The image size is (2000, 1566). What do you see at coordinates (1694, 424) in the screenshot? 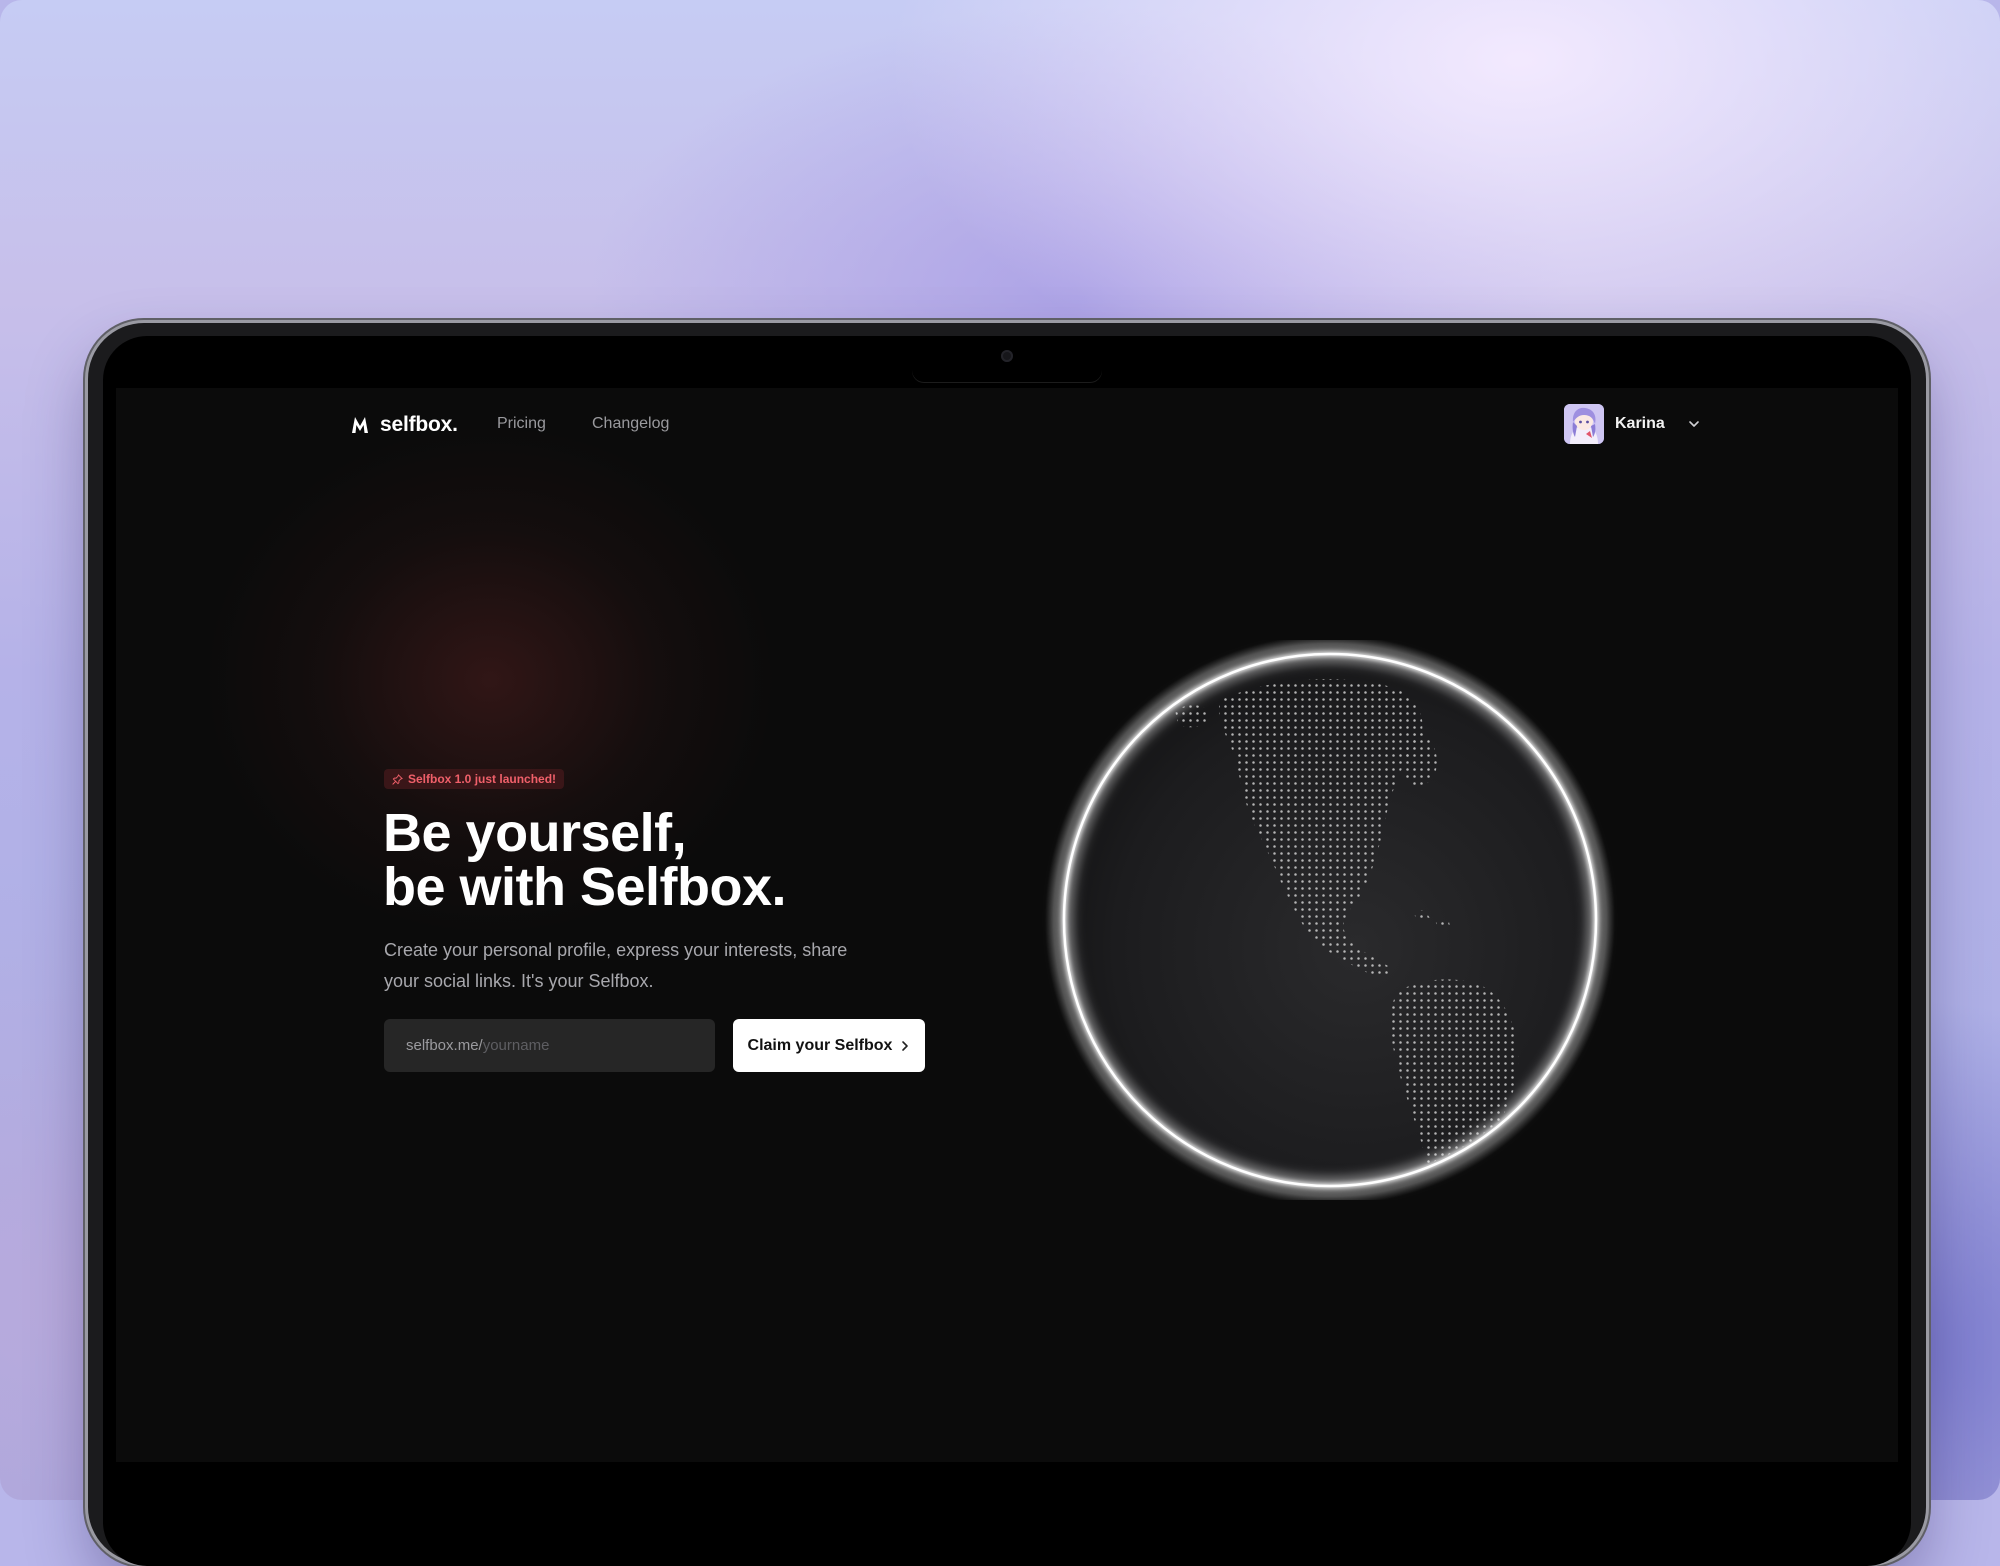
I see `chevron-down-icon` at bounding box center [1694, 424].